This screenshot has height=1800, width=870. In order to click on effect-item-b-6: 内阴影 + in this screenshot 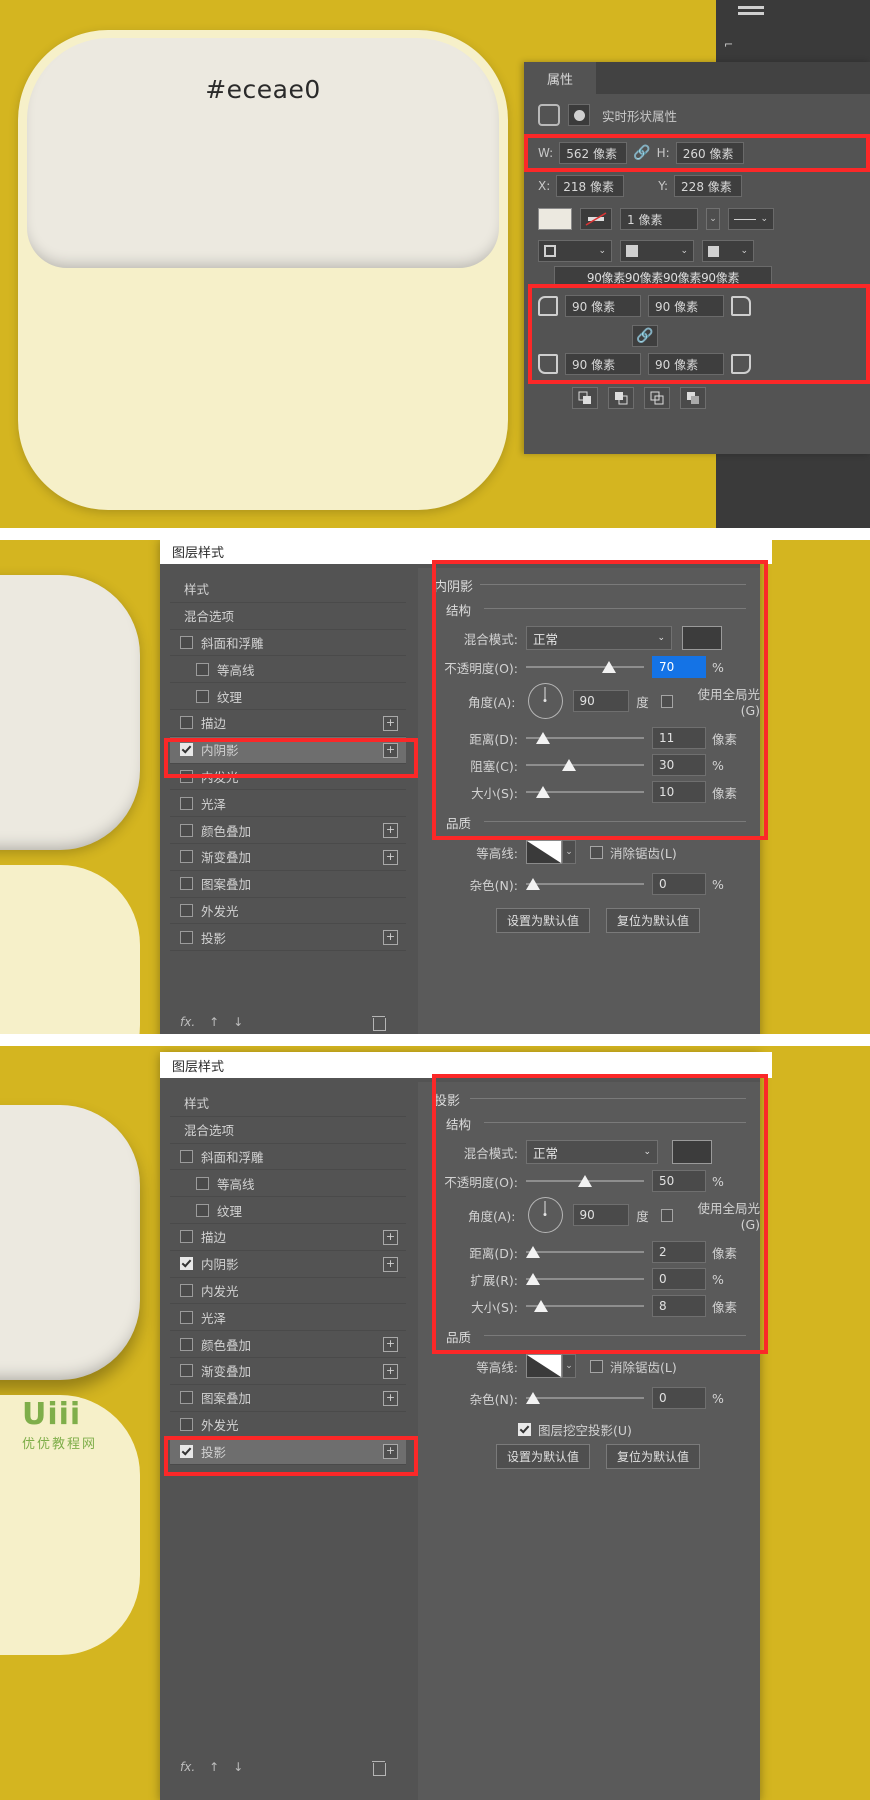, I will do `click(288, 1264)`.